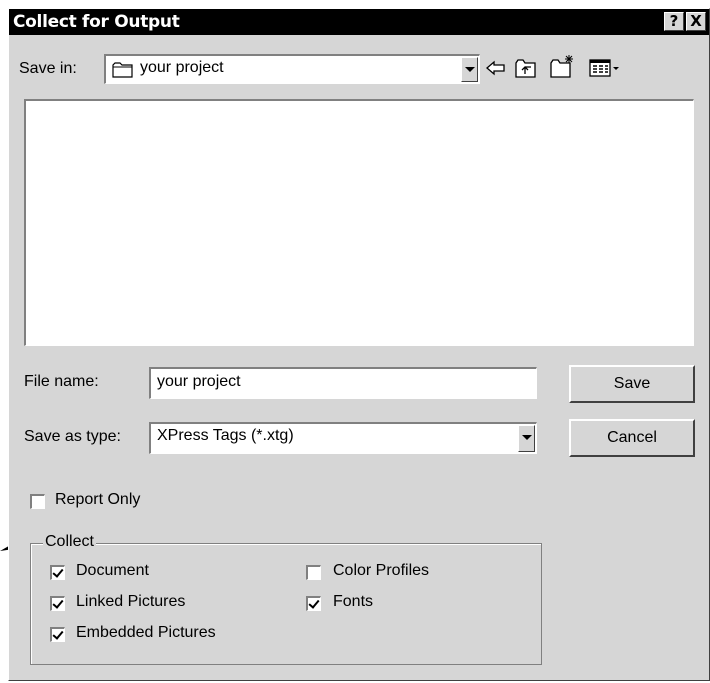  Describe the element at coordinates (72, 436) in the screenshot. I see `save-as-type-label: Save as type:` at that location.